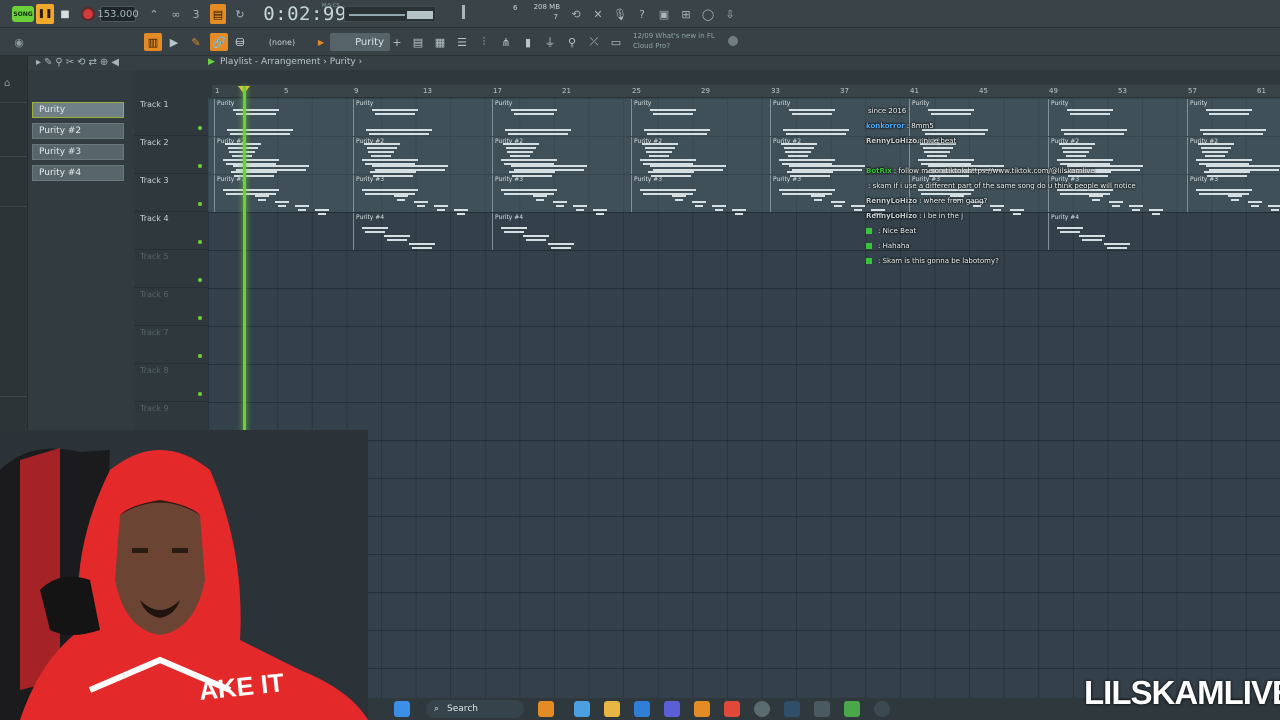 This screenshot has height=720, width=1280. I want to click on time-format-label: M:S:CS, so click(331, 6).